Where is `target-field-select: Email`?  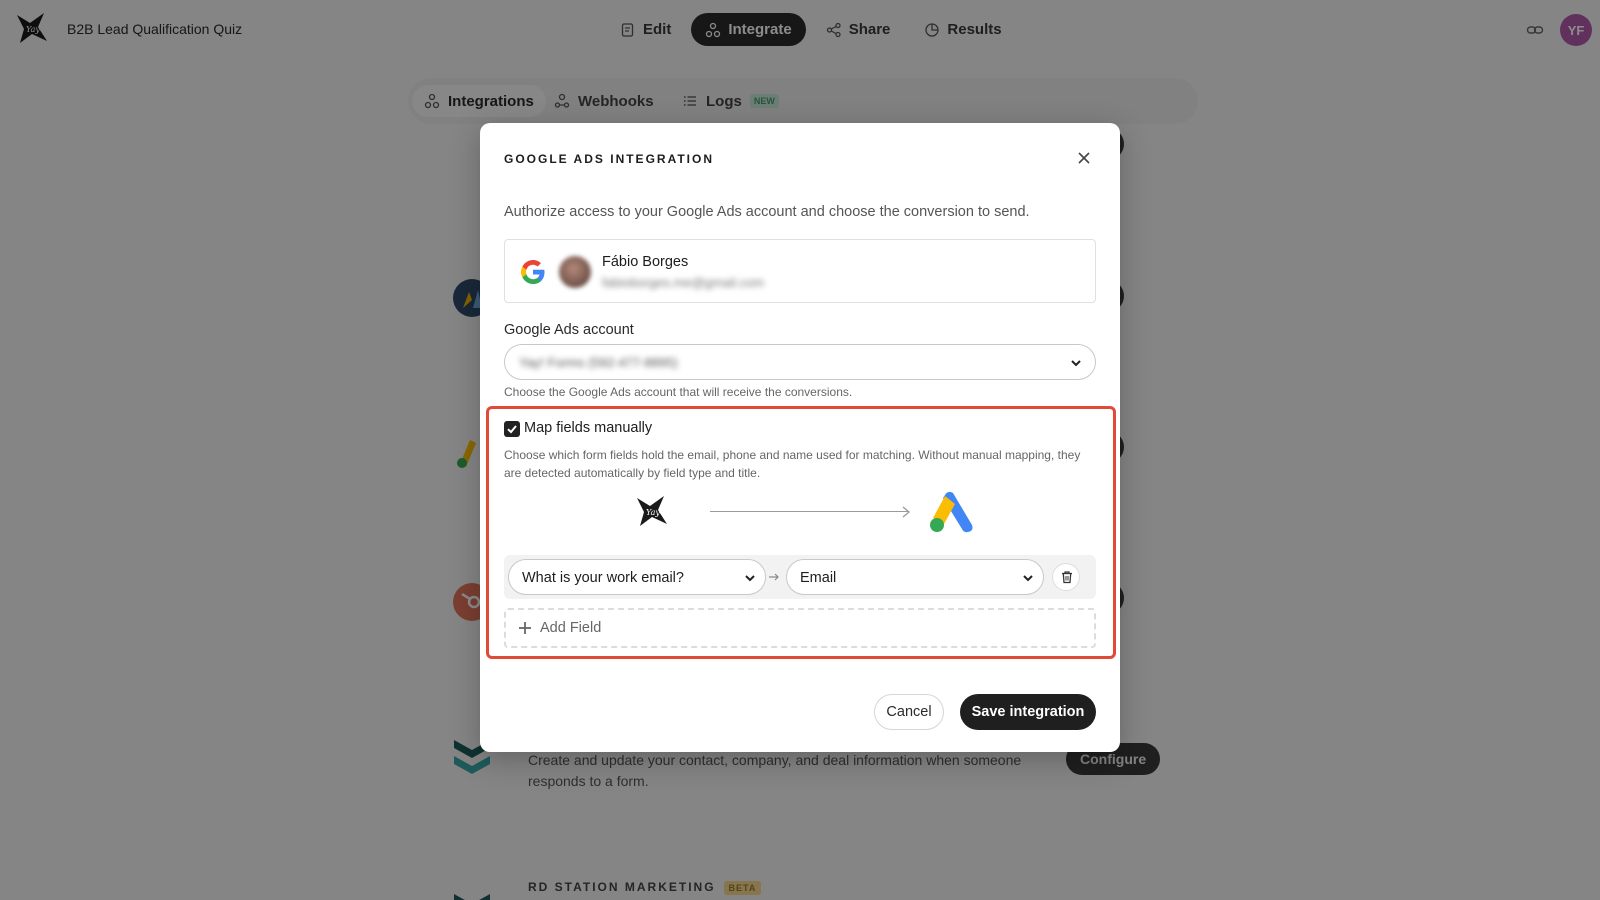
target-field-select: Email is located at coordinates (915, 577).